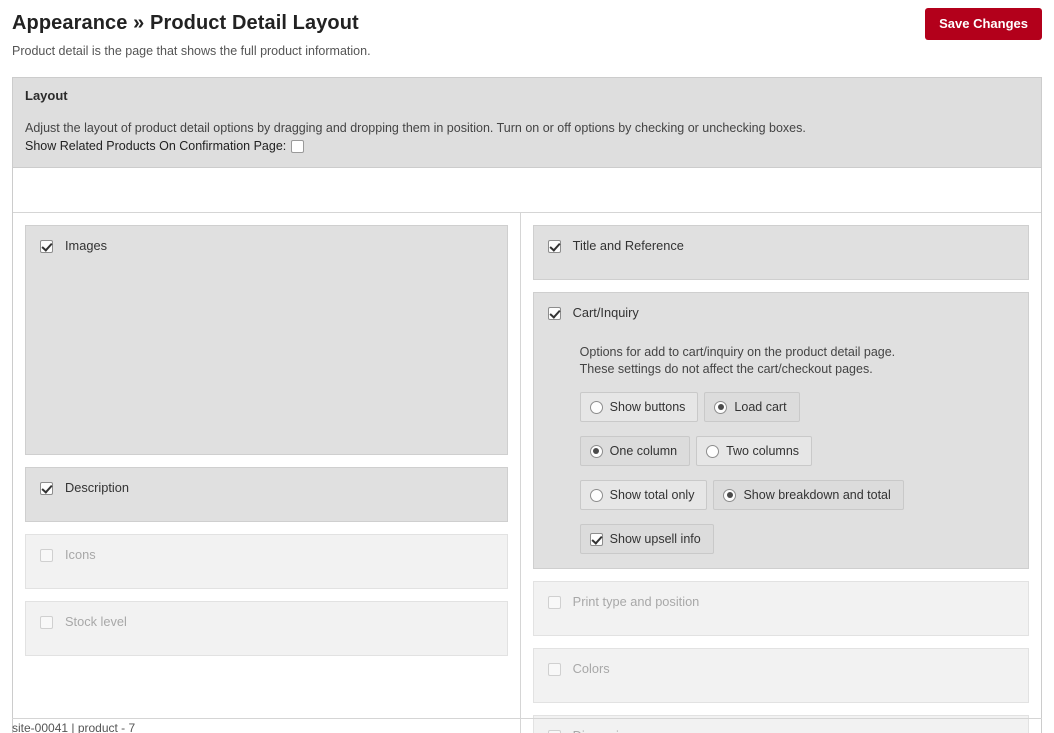  What do you see at coordinates (730, 495) in the screenshot?
I see `radio-icon-show-breakdown-and-total` at bounding box center [730, 495].